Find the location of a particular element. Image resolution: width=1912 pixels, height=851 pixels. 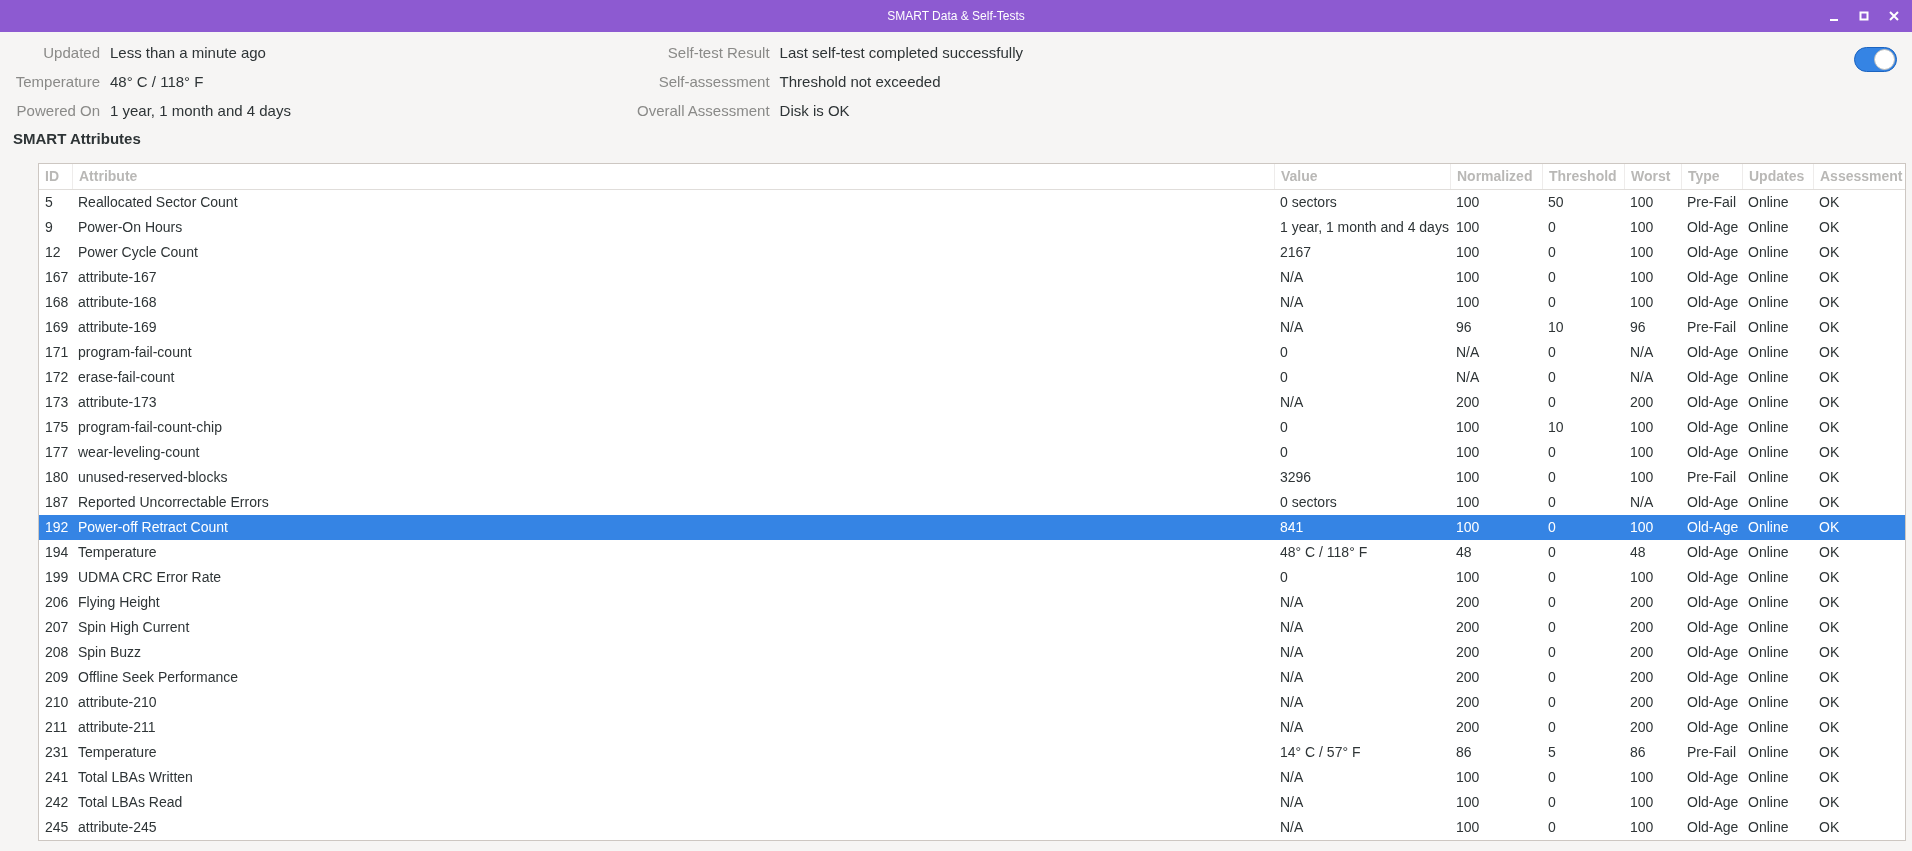

table-cell-text: 12 is located at coordinates (53, 252).